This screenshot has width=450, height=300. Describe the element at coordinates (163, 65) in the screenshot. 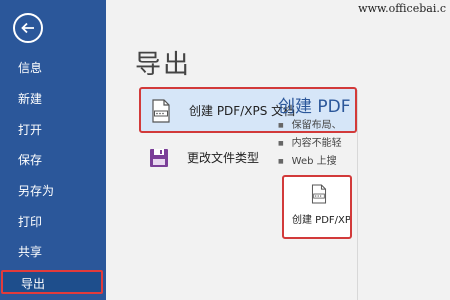

I see `page-title: 导出` at that location.